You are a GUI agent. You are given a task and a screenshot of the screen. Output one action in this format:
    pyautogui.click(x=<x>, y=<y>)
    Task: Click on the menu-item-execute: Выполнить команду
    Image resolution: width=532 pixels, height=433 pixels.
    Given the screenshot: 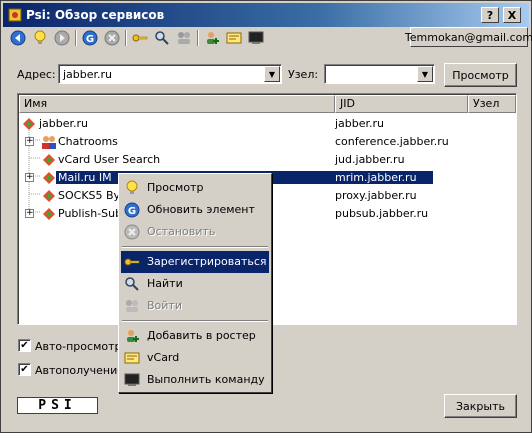 What is the action you would take?
    pyautogui.click(x=195, y=380)
    